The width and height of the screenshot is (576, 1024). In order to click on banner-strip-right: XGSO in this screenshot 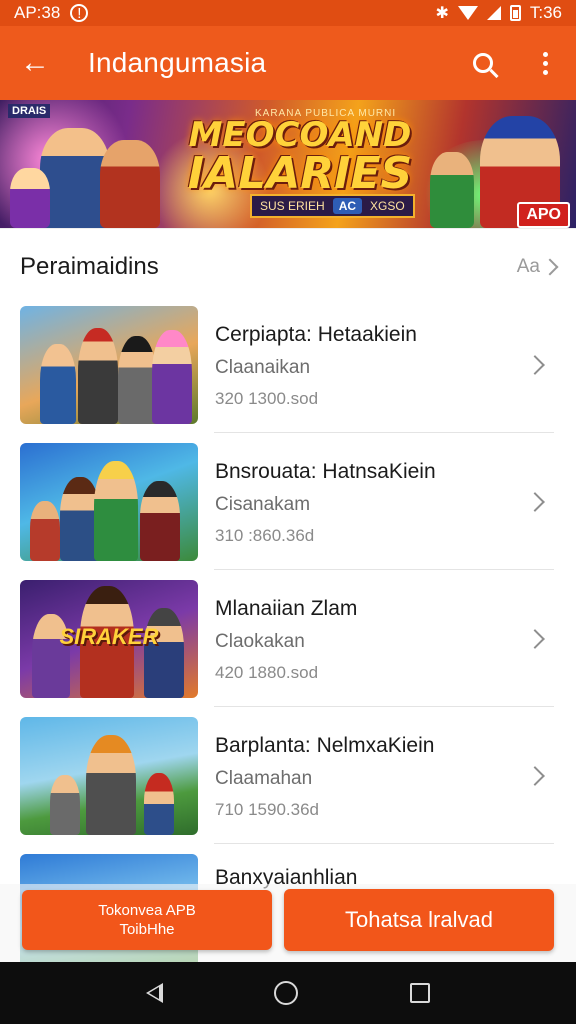, I will do `click(387, 206)`.